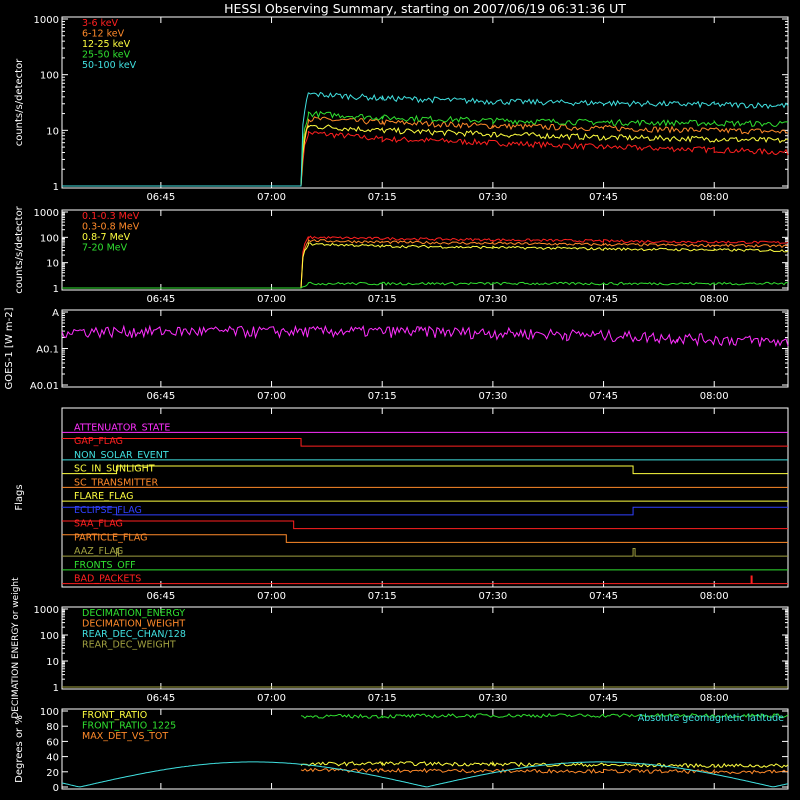 Image resolution: width=800 pixels, height=800 pixels. What do you see at coordinates (129, 645) in the screenshot?
I see `legend-entry: REAR_DEC_WEIGHT` at bounding box center [129, 645].